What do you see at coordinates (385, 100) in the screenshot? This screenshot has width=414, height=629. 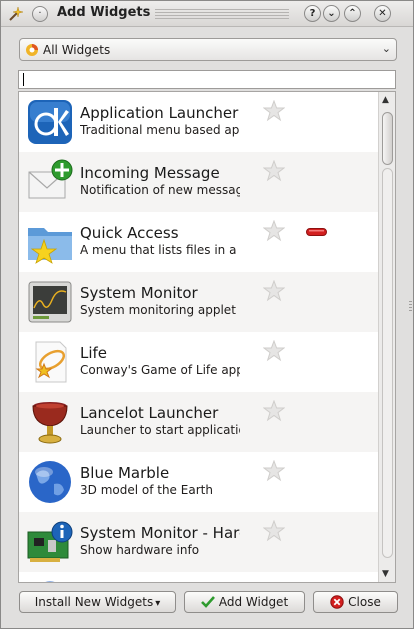 I see `scroll-up-arrow-icon: ▲` at bounding box center [385, 100].